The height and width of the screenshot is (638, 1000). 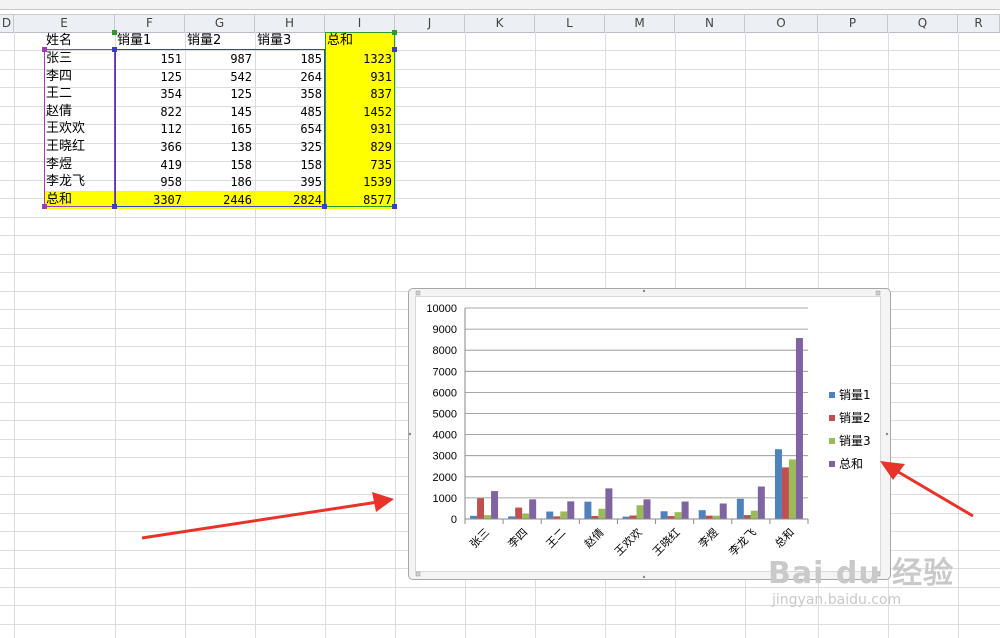 What do you see at coordinates (927, 489) in the screenshot?
I see `red-arrow-right` at bounding box center [927, 489].